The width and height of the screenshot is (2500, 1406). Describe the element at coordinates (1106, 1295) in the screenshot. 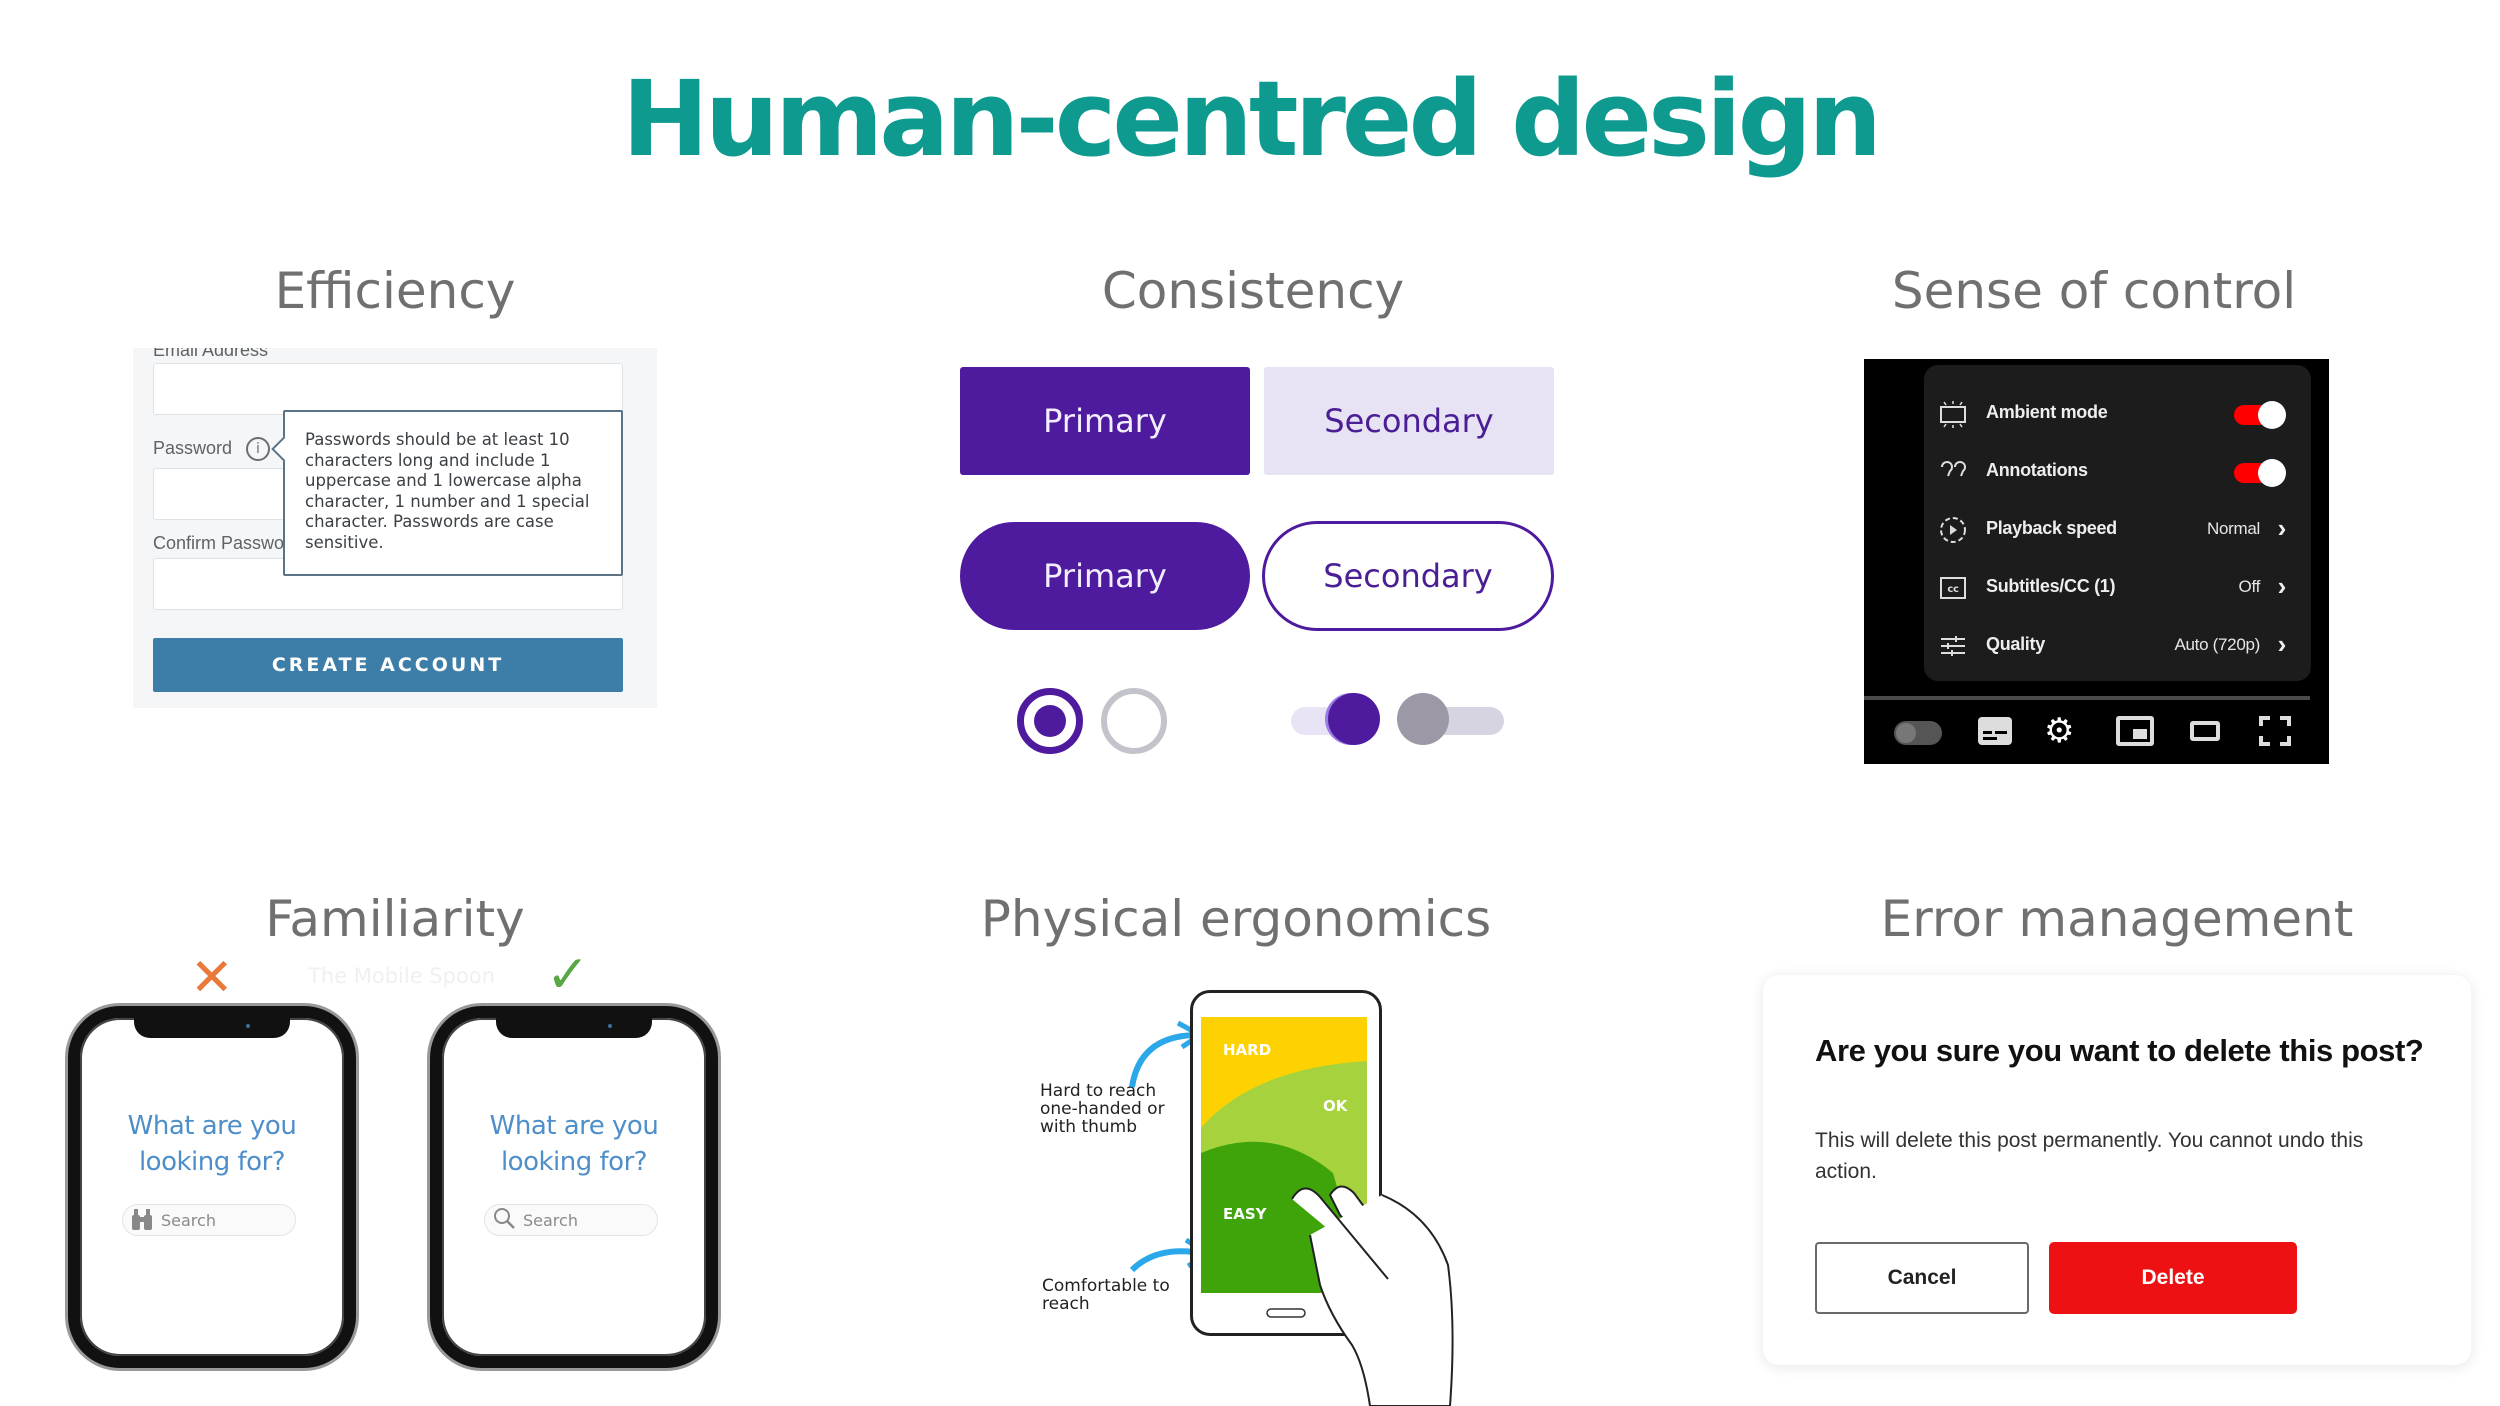

I see `comfortable-note: Comfortable to reach` at that location.